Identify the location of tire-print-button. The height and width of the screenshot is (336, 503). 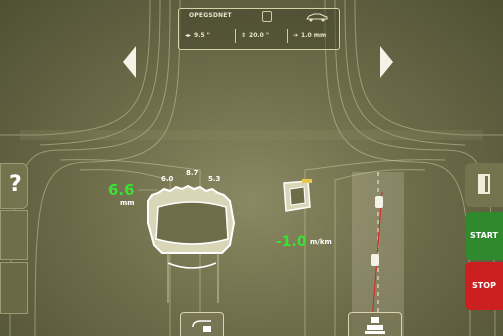
(202, 324).